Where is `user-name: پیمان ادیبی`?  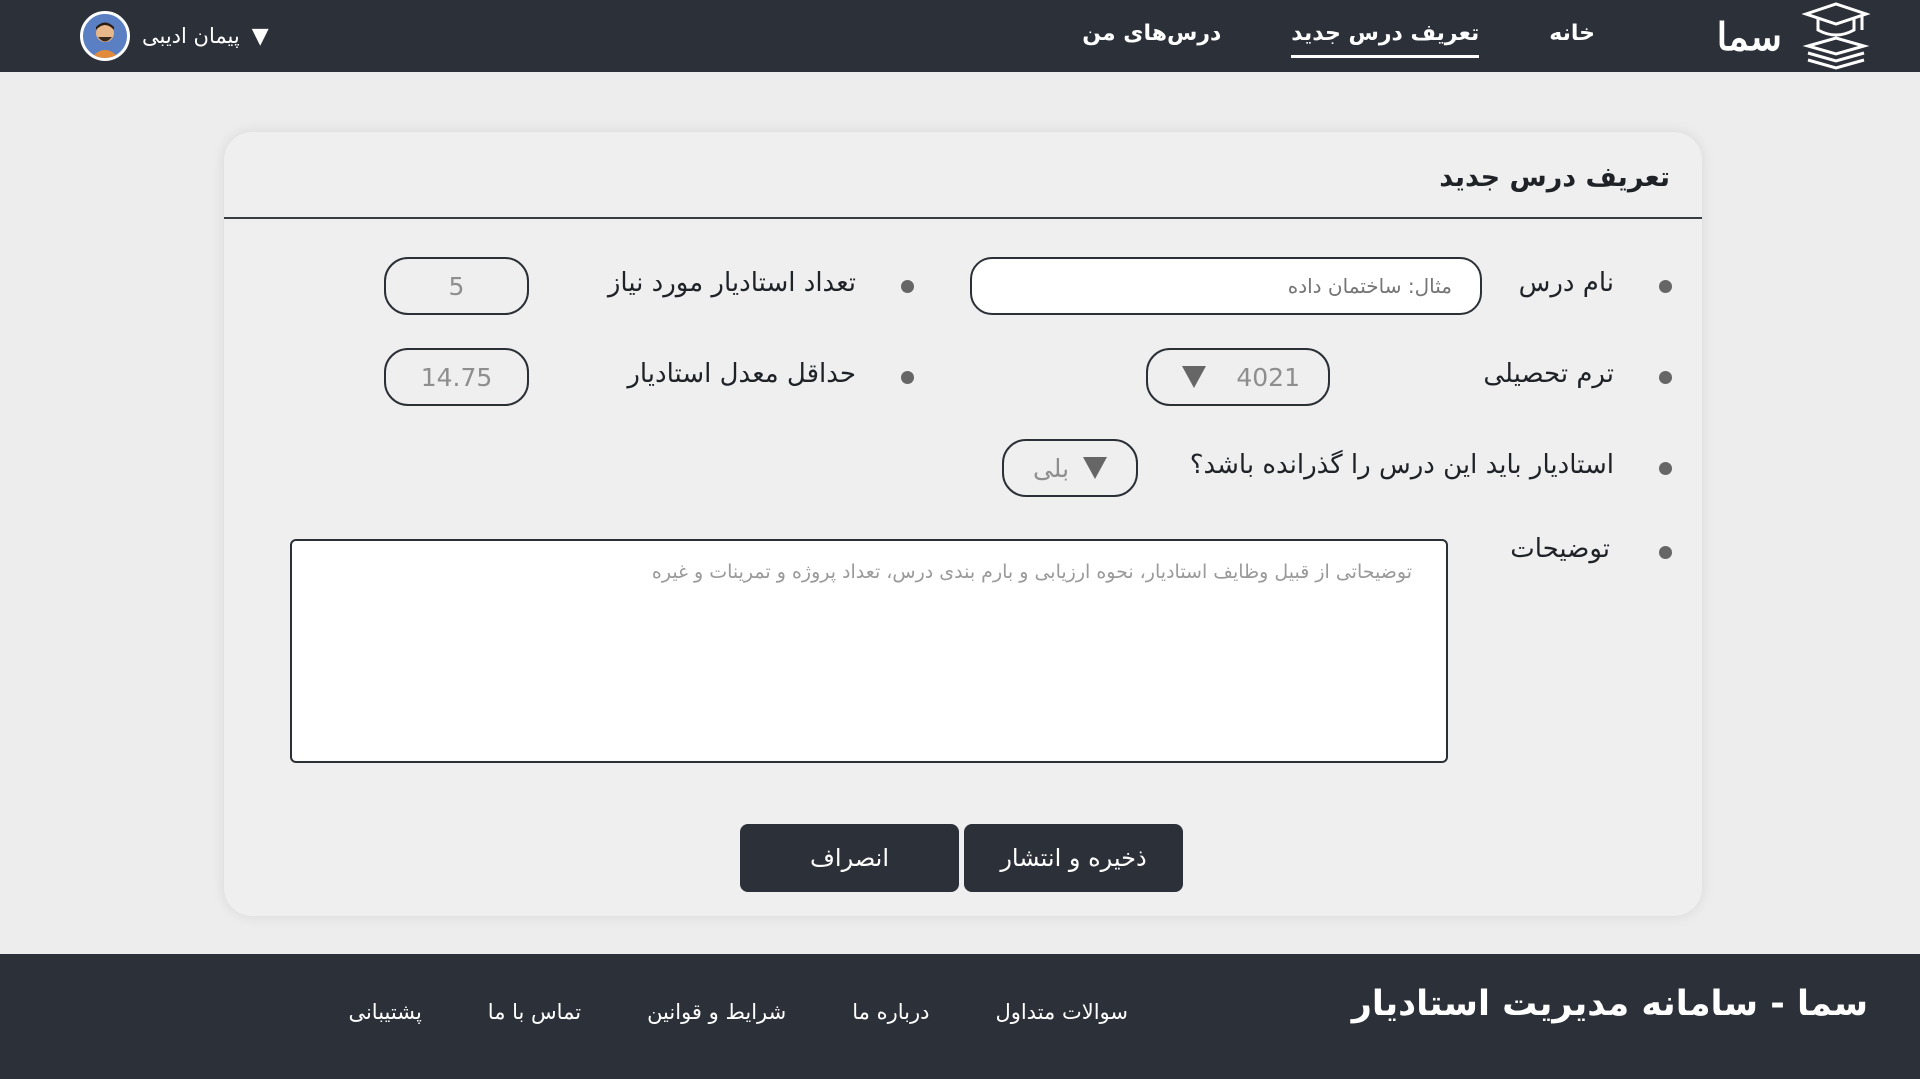
user-name: پیمان ادیبی is located at coordinates (191, 36).